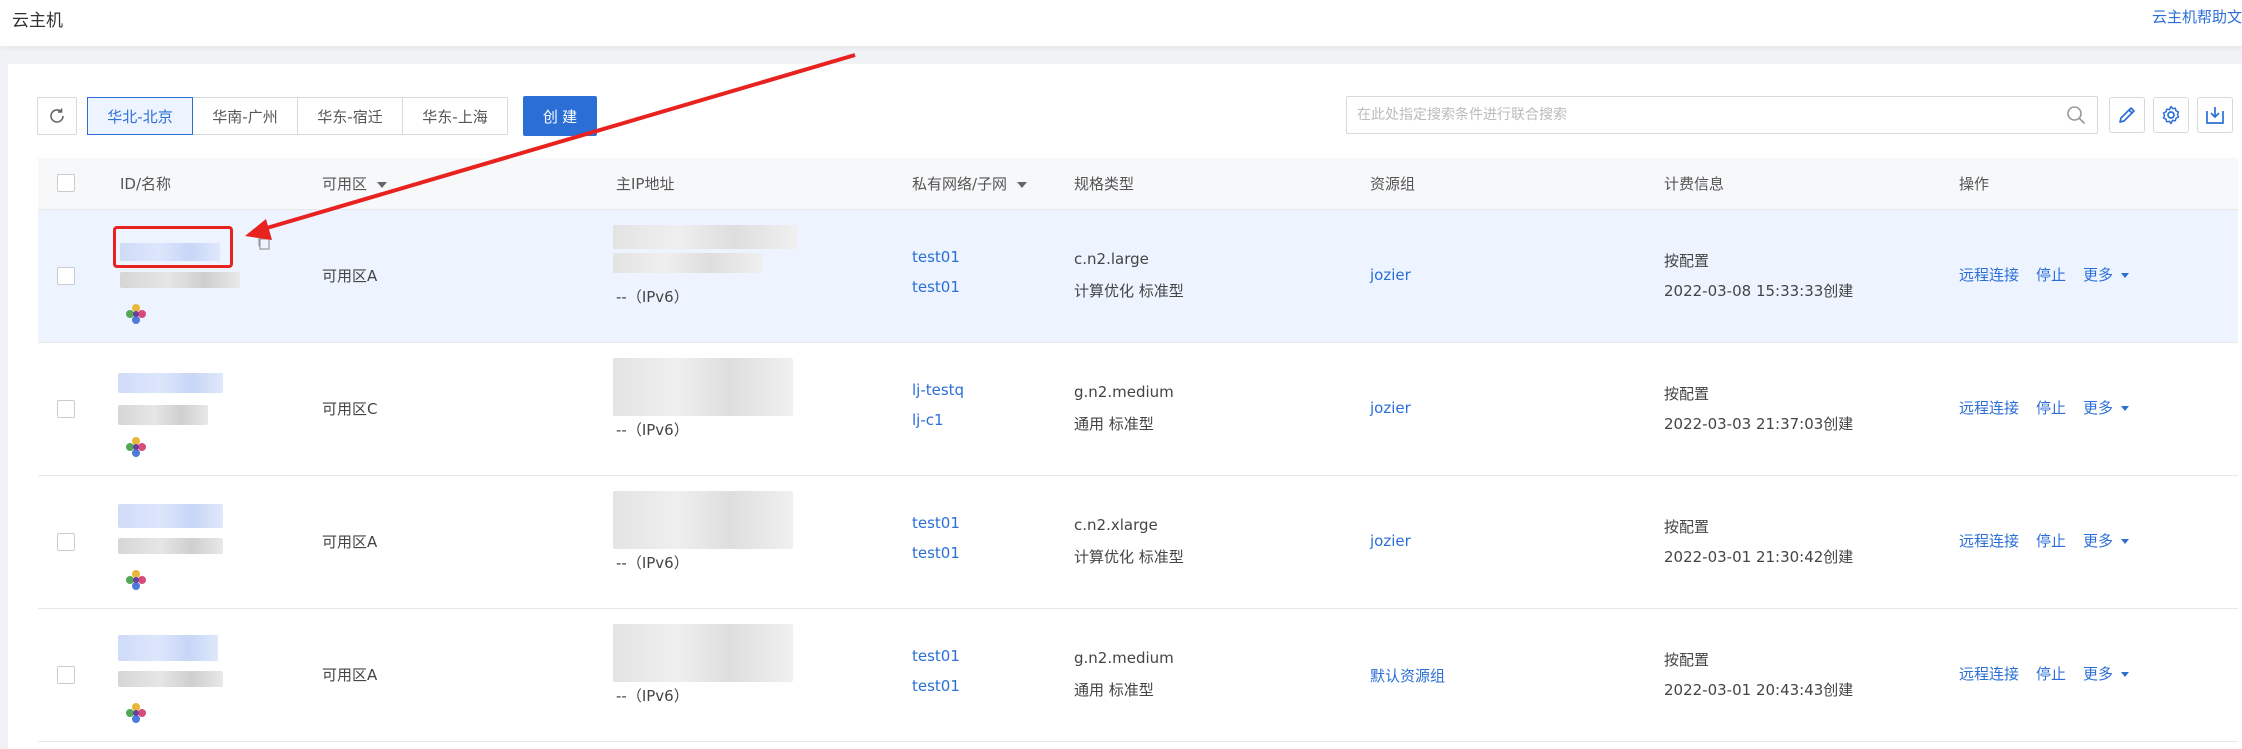 This screenshot has height=749, width=2242. I want to click on zone-filter-caret-icon, so click(382, 184).